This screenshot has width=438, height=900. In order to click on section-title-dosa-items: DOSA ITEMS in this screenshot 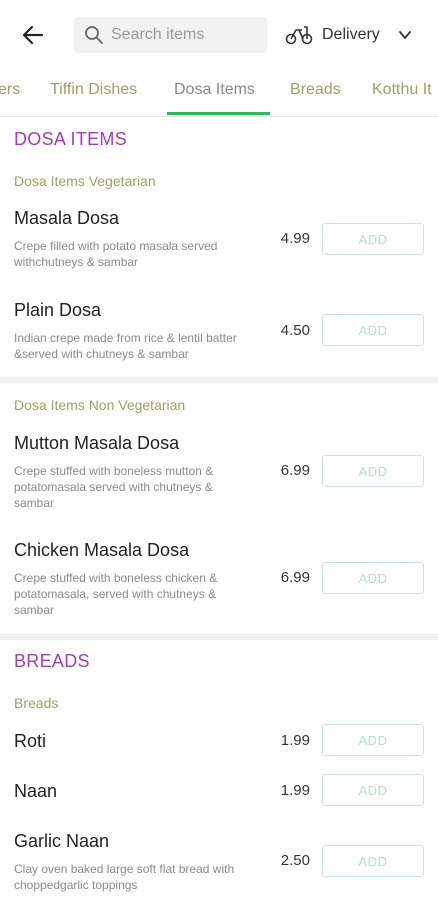, I will do `click(71, 139)`.